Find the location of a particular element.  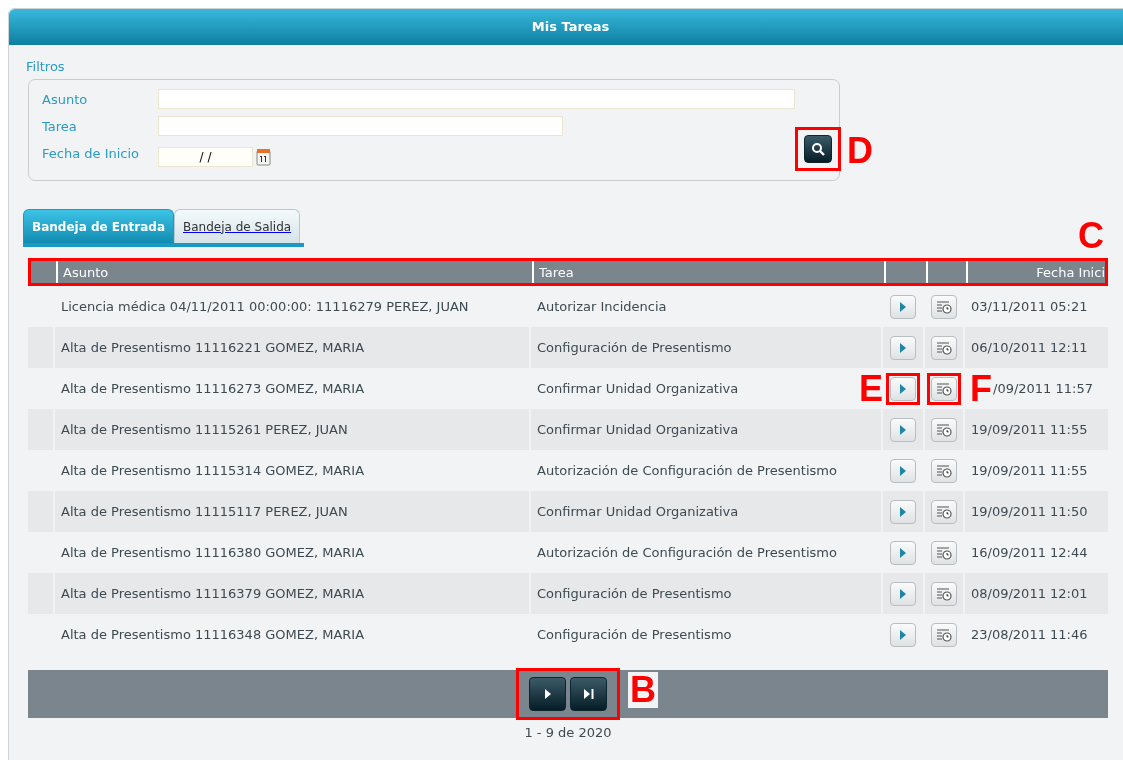

column-header: Fecha Inici is located at coordinates (1070, 272).